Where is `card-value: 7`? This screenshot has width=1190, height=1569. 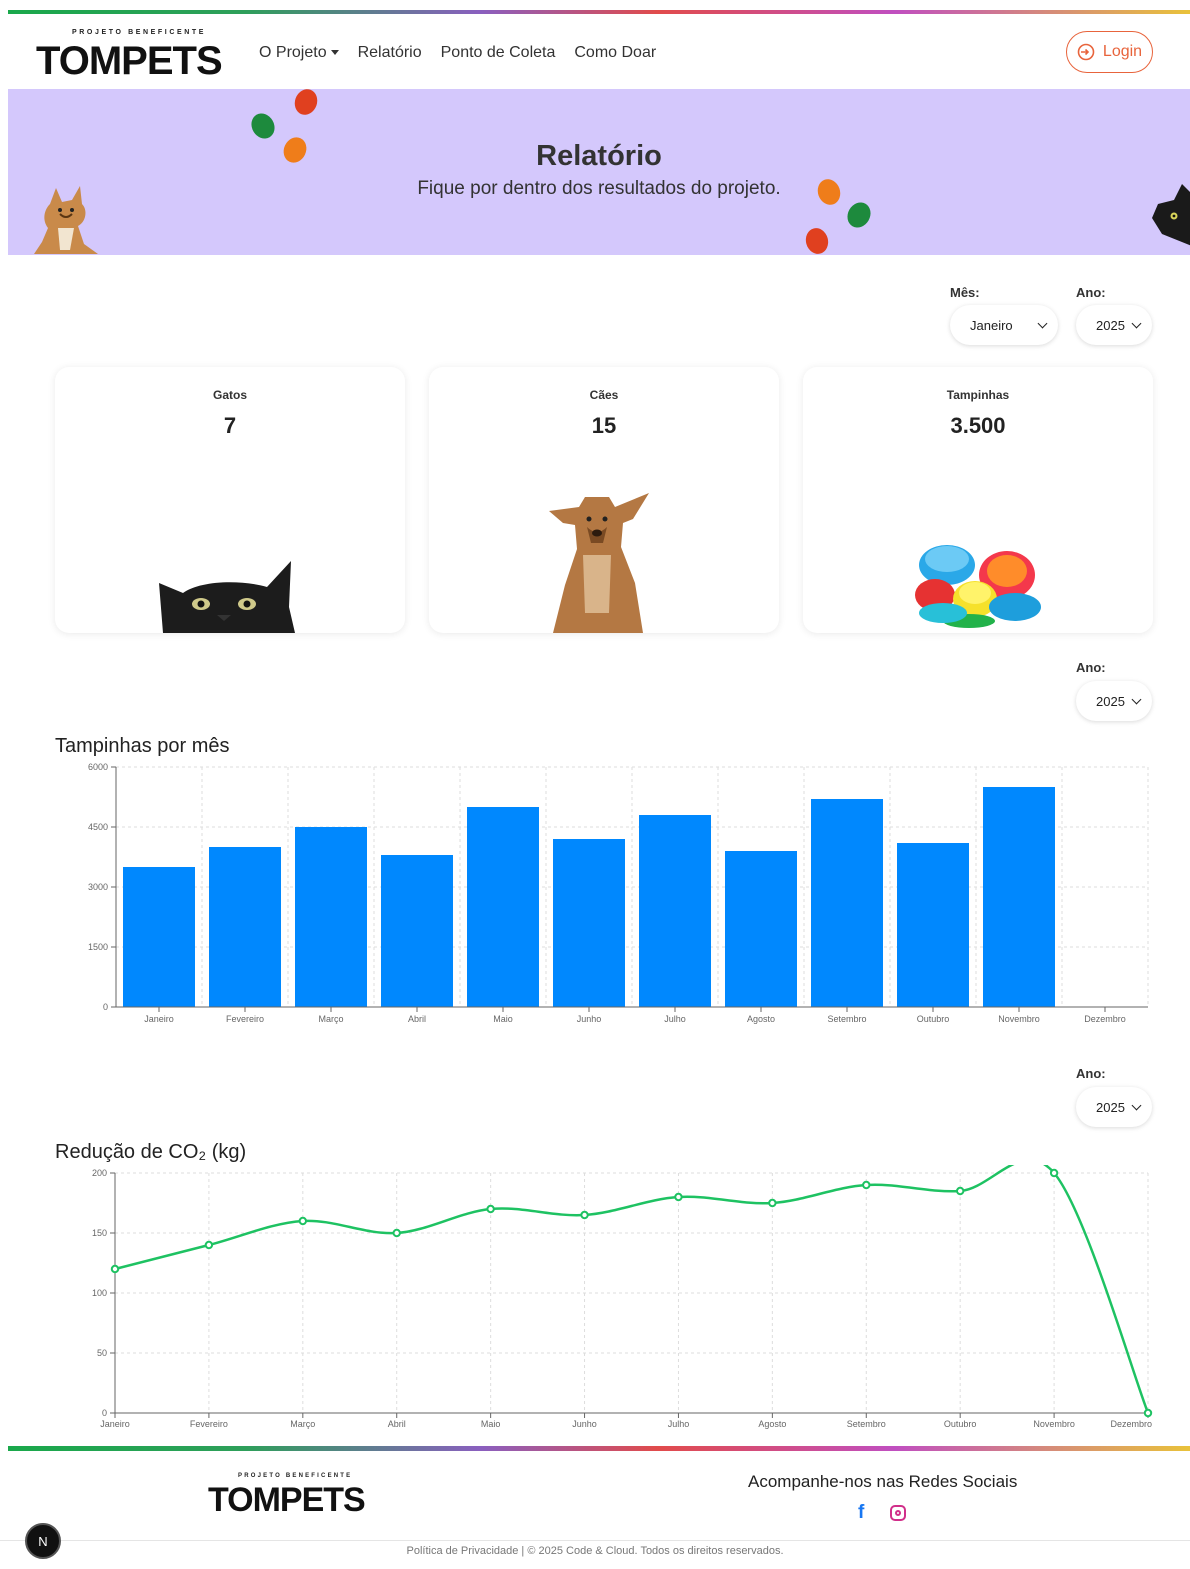 card-value: 7 is located at coordinates (230, 425).